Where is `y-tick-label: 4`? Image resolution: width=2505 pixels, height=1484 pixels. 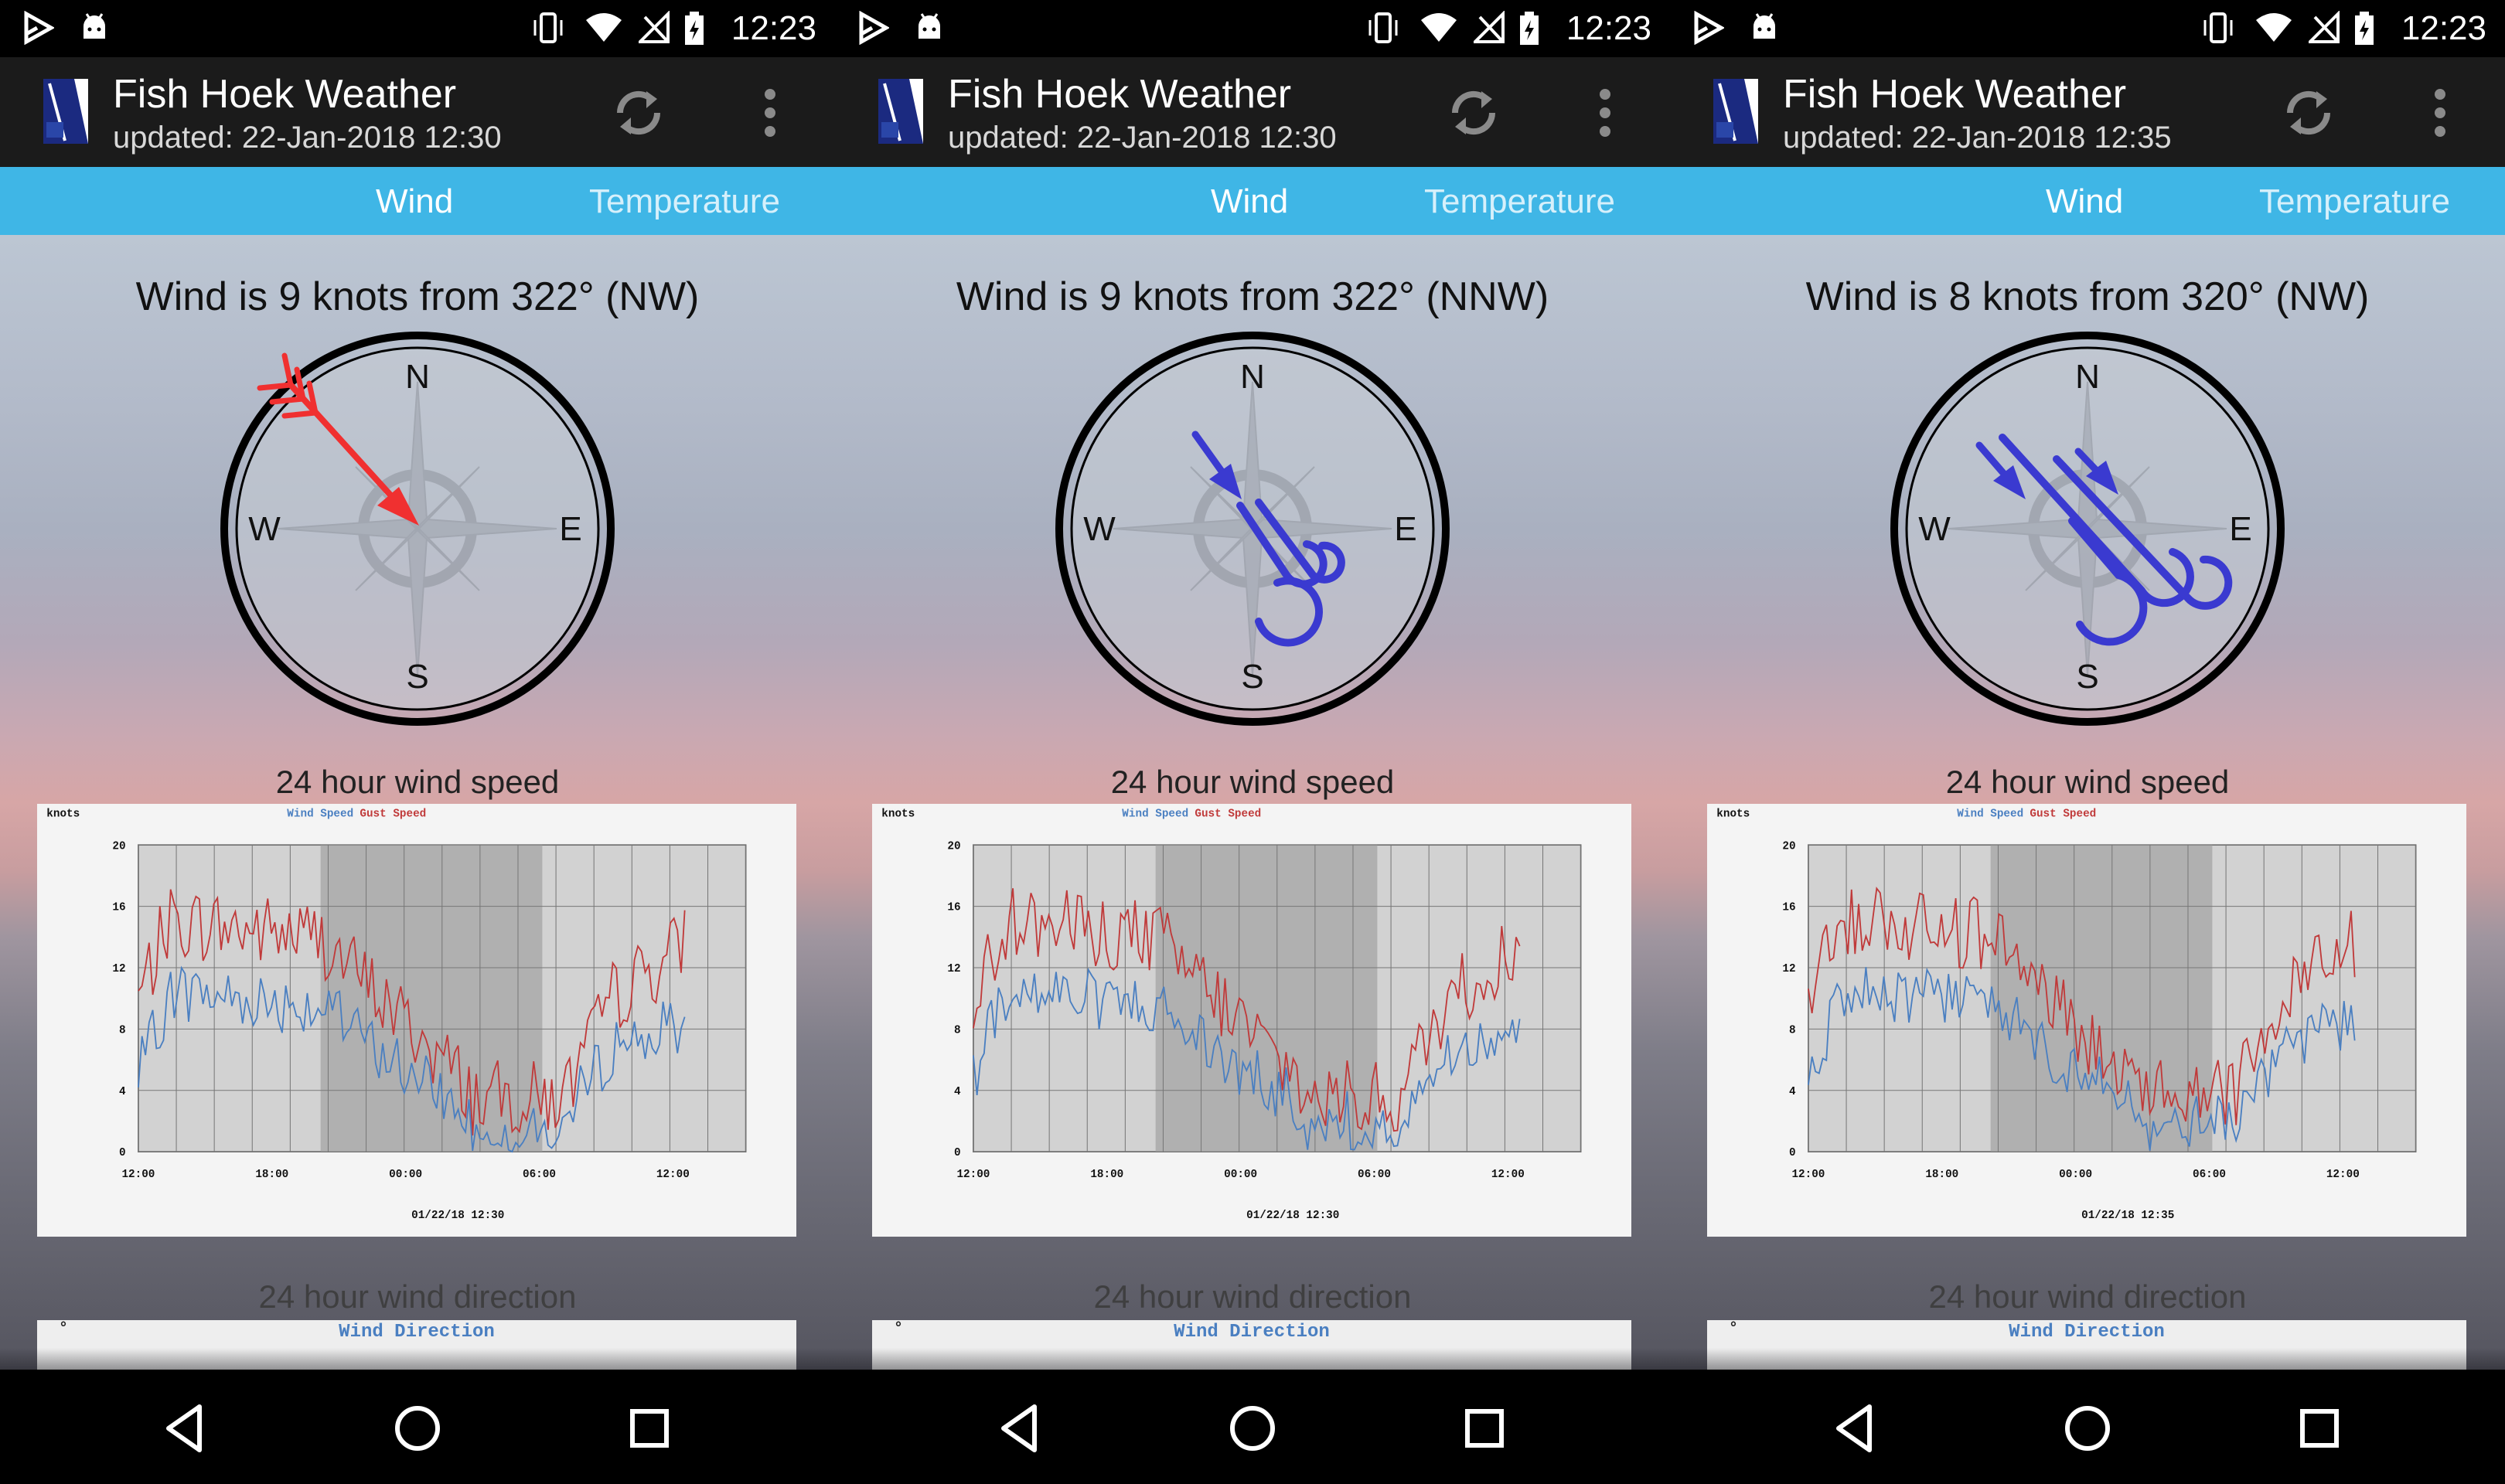
y-tick-label: 4 is located at coordinates (957, 1092).